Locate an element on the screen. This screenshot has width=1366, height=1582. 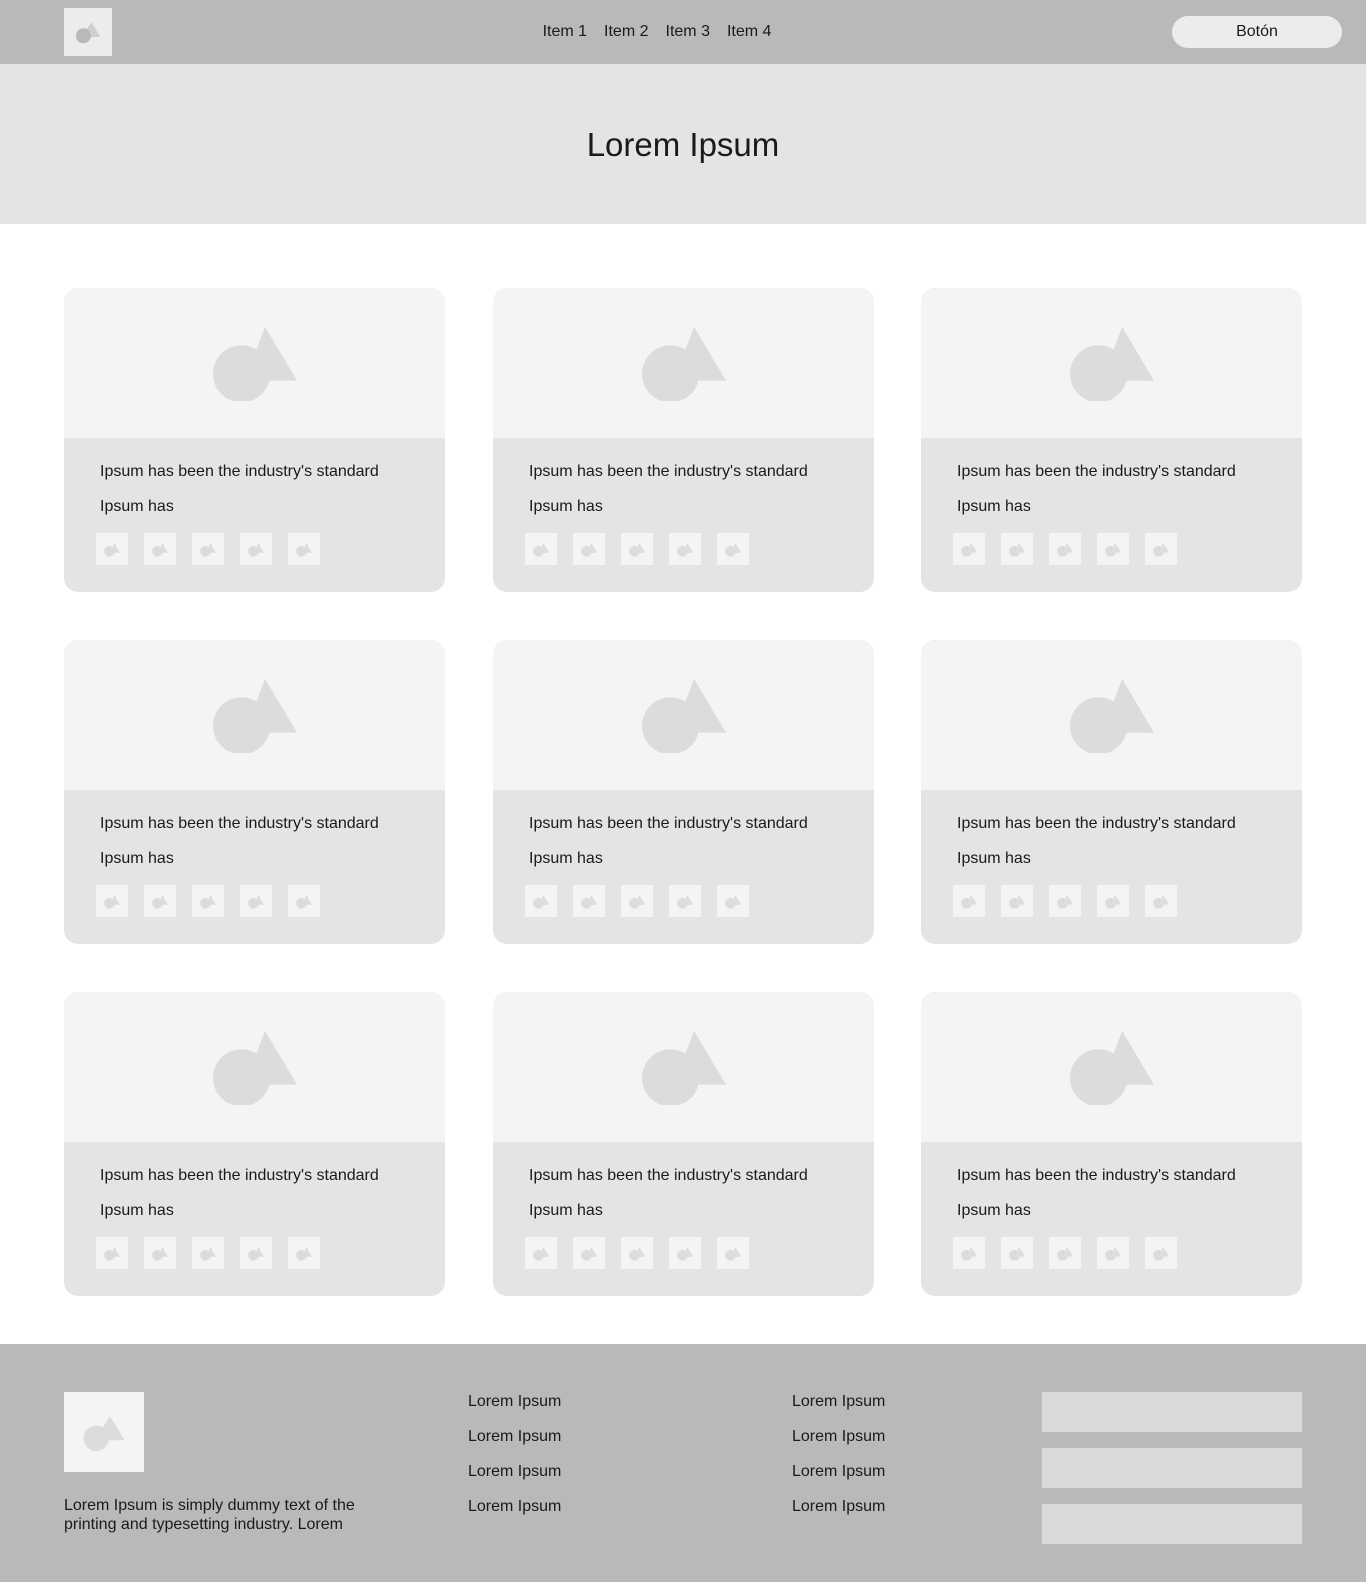
footer-logo is located at coordinates (104, 1432).